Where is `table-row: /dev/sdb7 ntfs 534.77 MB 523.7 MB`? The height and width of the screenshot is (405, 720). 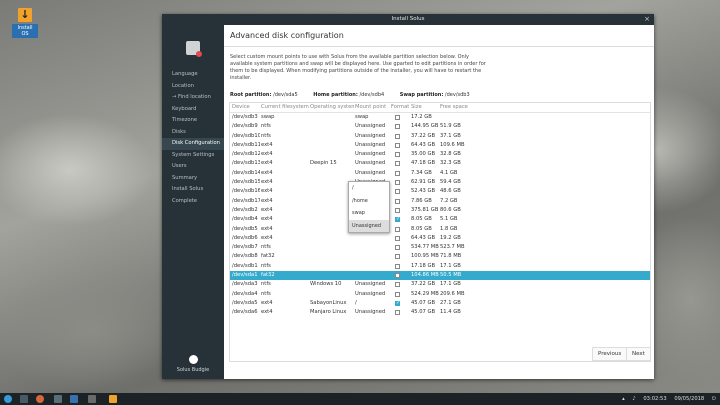
table-row: /dev/sdb7 ntfs 534.77 MB 523.7 MB is located at coordinates (440, 247).